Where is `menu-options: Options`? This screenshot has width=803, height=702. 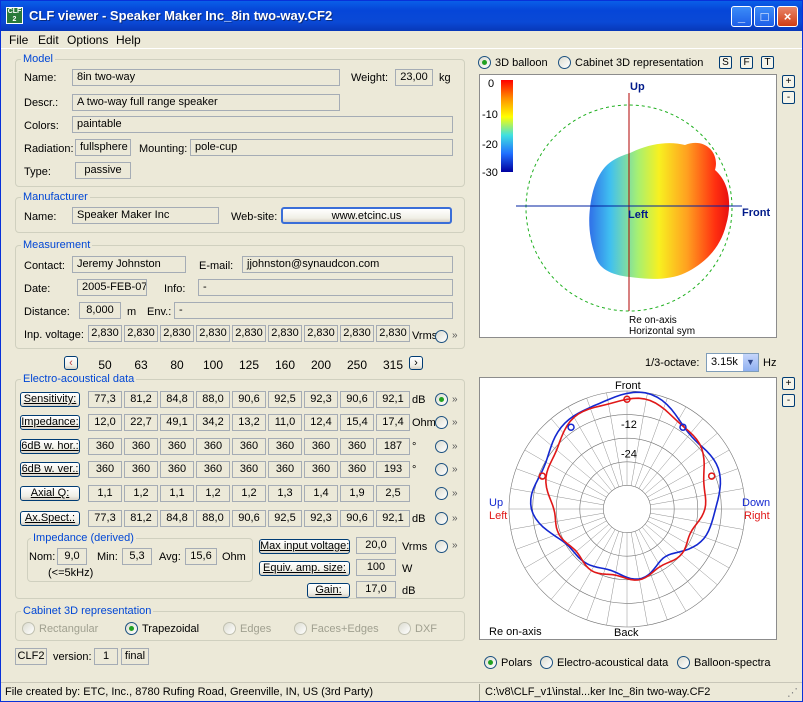
menu-options: Options is located at coordinates (87, 40).